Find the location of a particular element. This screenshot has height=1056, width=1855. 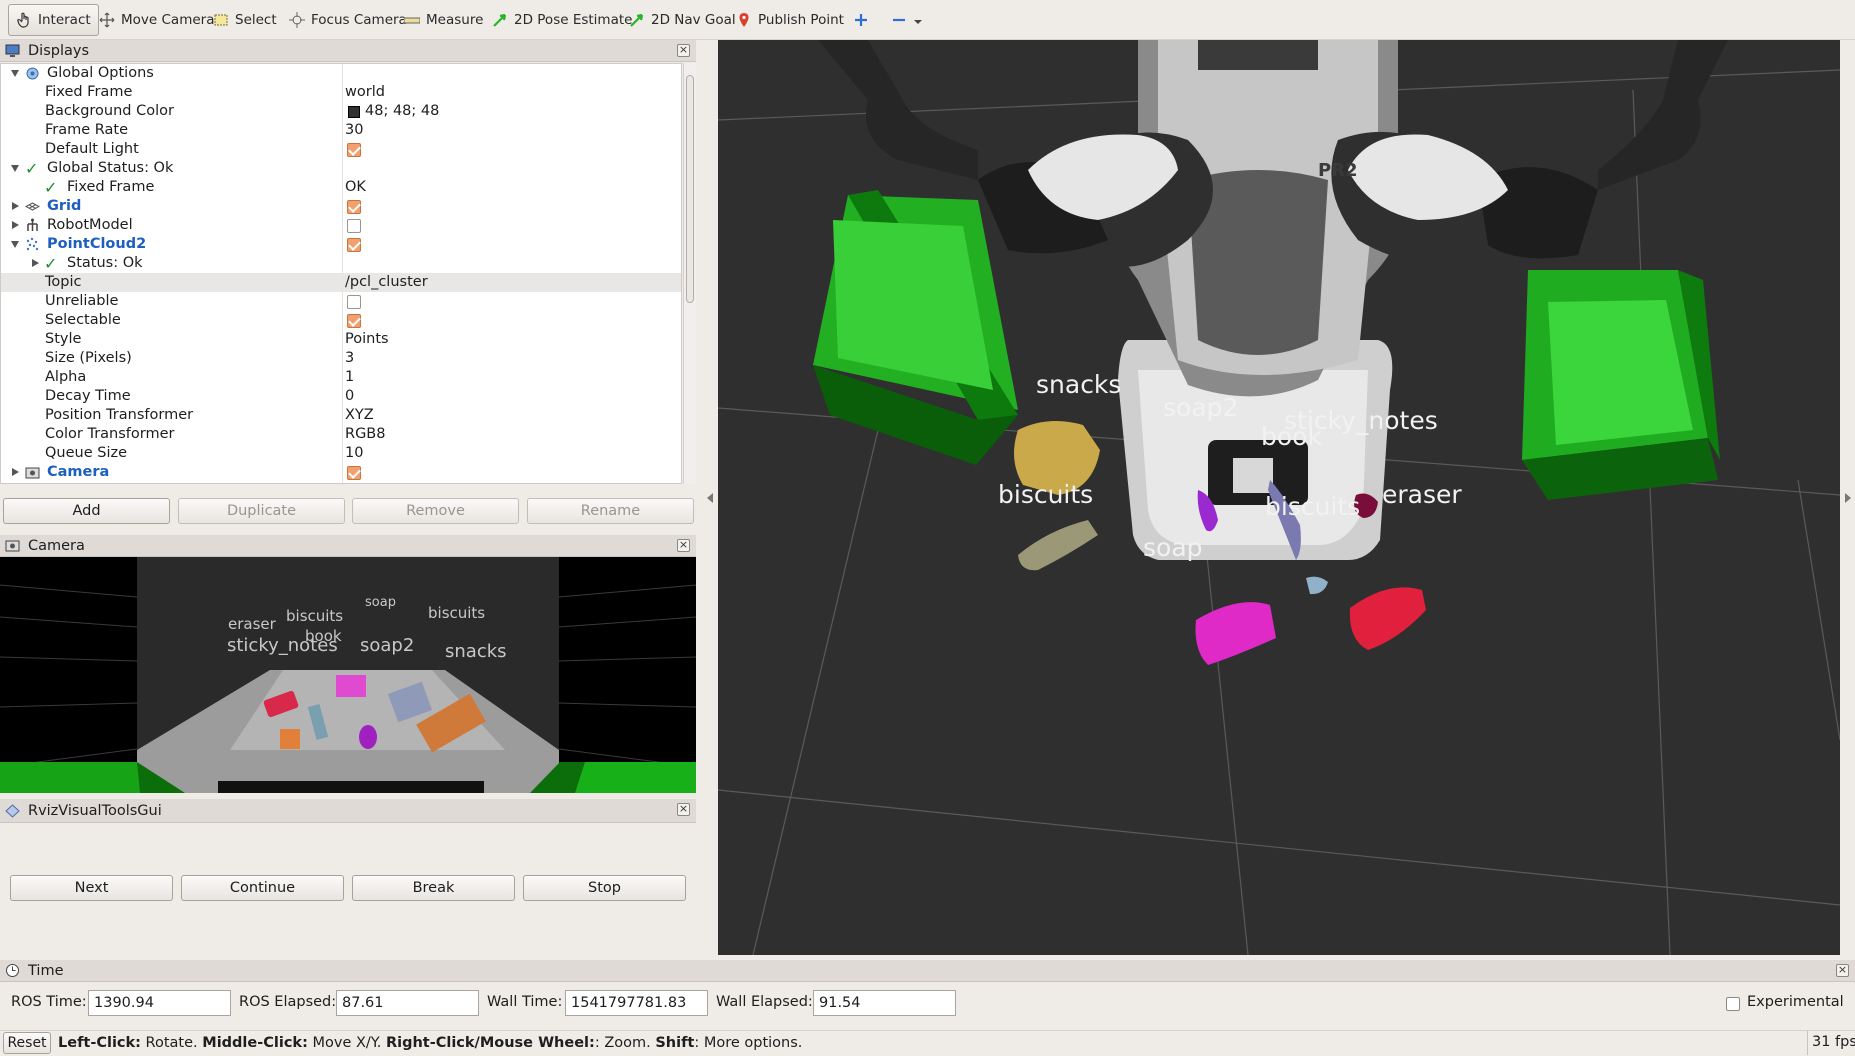

pose-estimate-tool-button: 2D Pose Estimate is located at coordinates (562, 20).